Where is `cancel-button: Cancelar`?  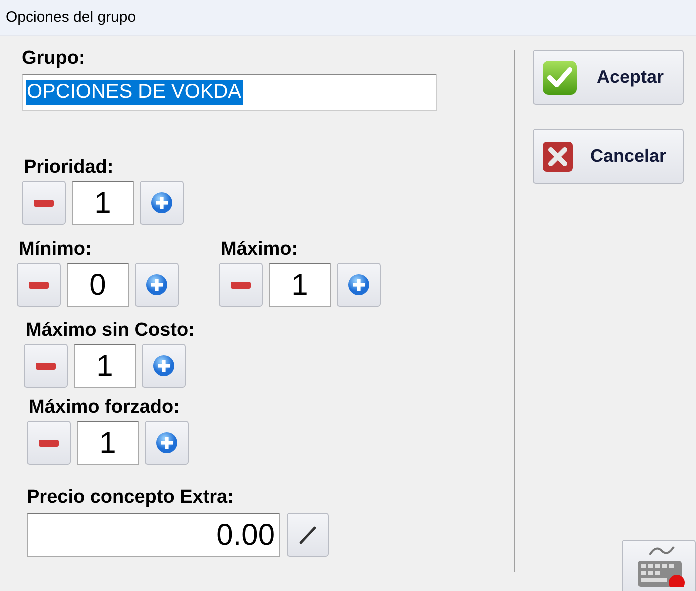
cancel-button: Cancelar is located at coordinates (608, 156).